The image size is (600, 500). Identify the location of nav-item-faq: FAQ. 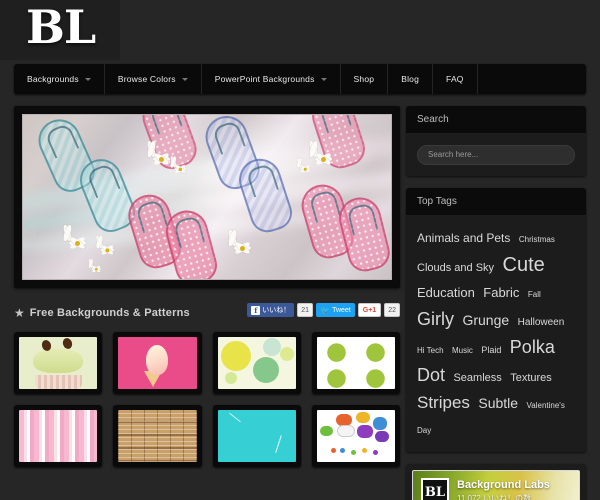
(455, 79).